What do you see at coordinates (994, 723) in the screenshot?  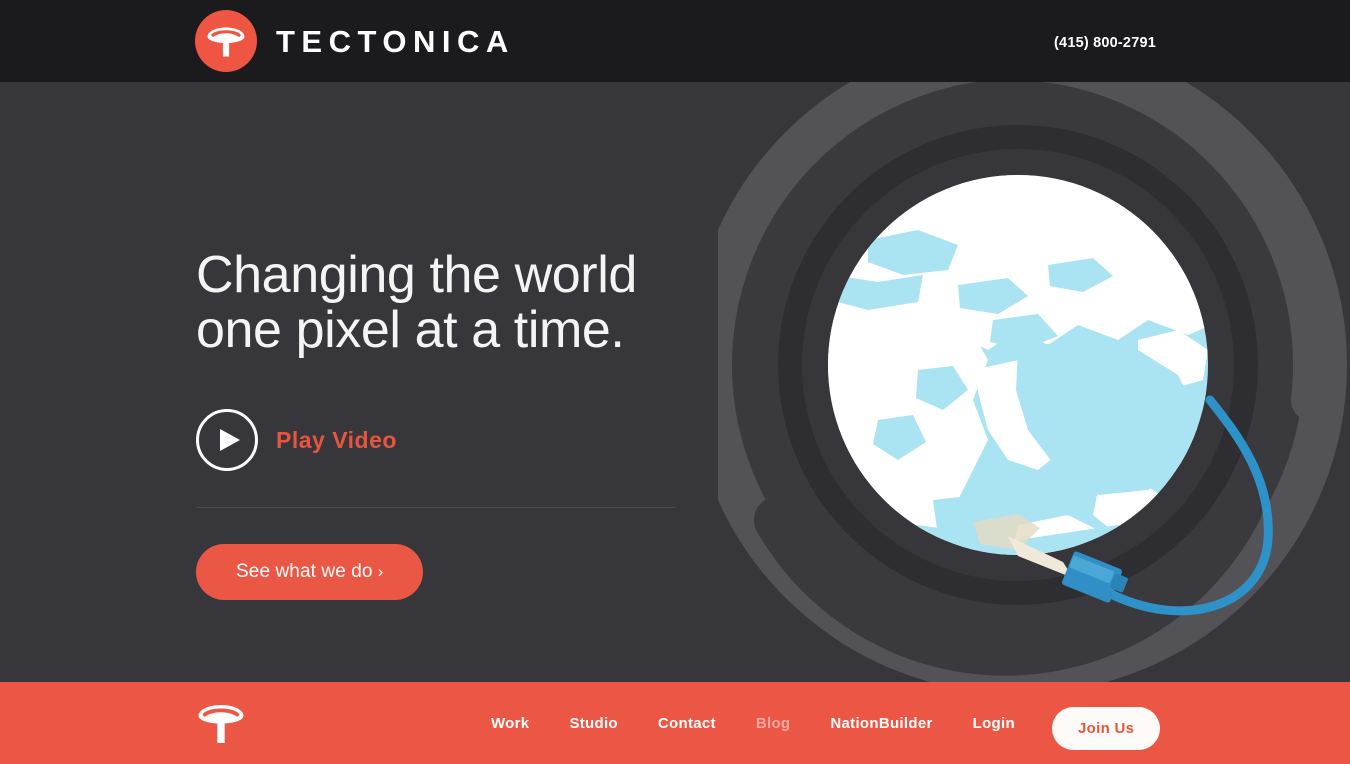 I see `nav-item-login: Login` at bounding box center [994, 723].